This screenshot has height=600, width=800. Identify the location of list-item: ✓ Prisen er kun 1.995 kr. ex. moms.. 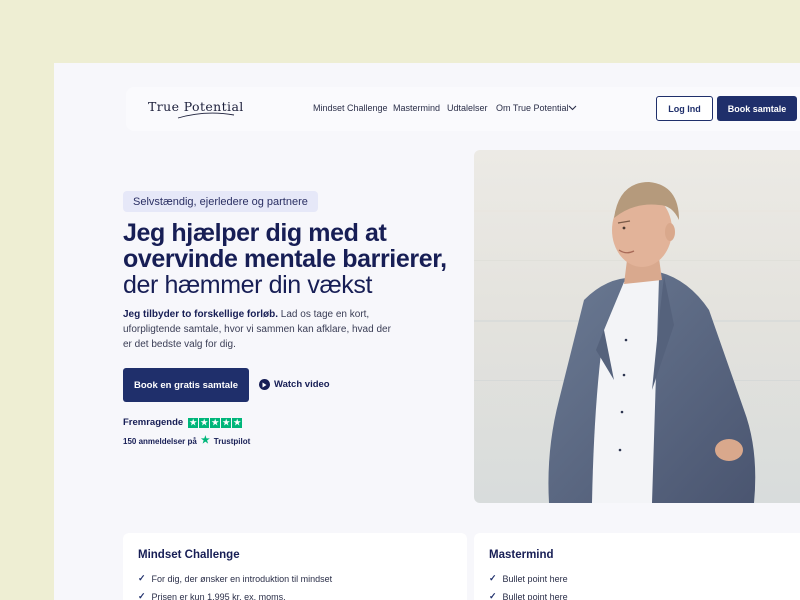
(212, 595).